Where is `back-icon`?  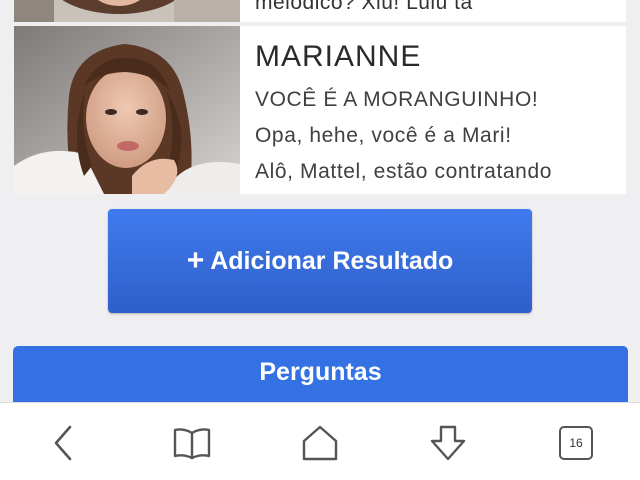 back-icon is located at coordinates (63, 443).